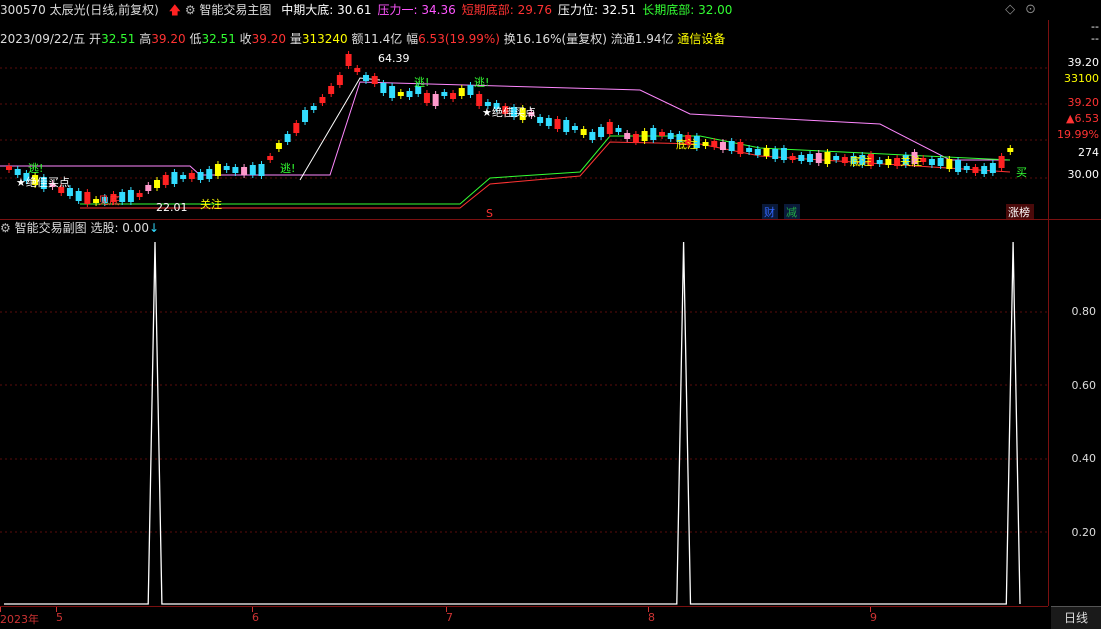  What do you see at coordinates (1076, 617) in the screenshot?
I see `period-button: 日线` at bounding box center [1076, 617].